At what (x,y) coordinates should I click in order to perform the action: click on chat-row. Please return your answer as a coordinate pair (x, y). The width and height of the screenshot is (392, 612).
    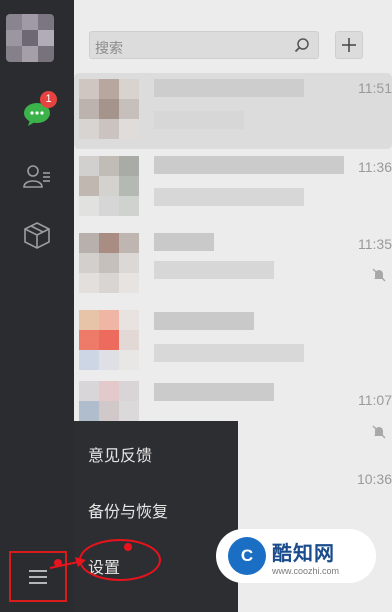
    Looking at the image, I should click on (233, 342).